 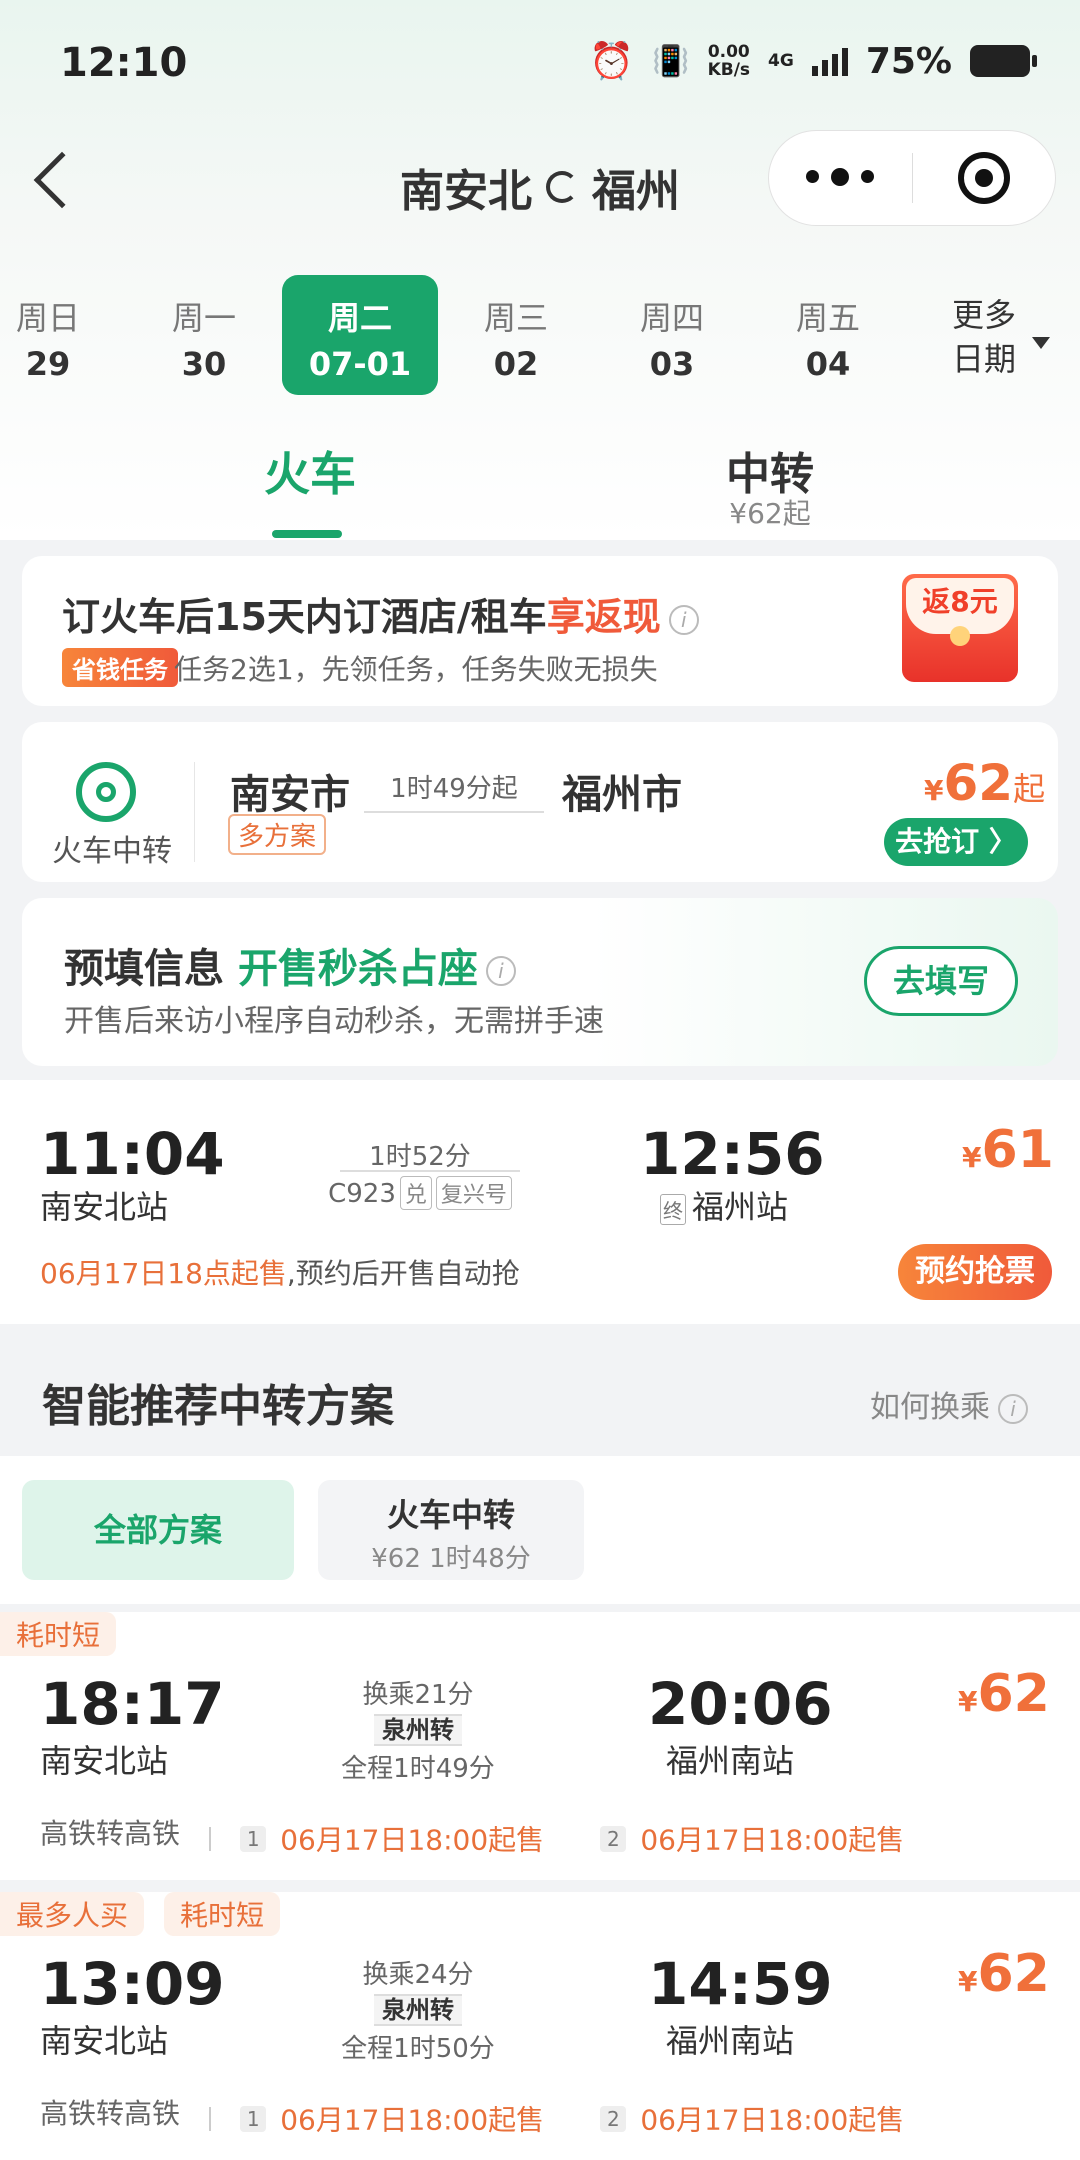 What do you see at coordinates (218, 1406) in the screenshot?
I see `section-title: 智能推荐中转方案` at bounding box center [218, 1406].